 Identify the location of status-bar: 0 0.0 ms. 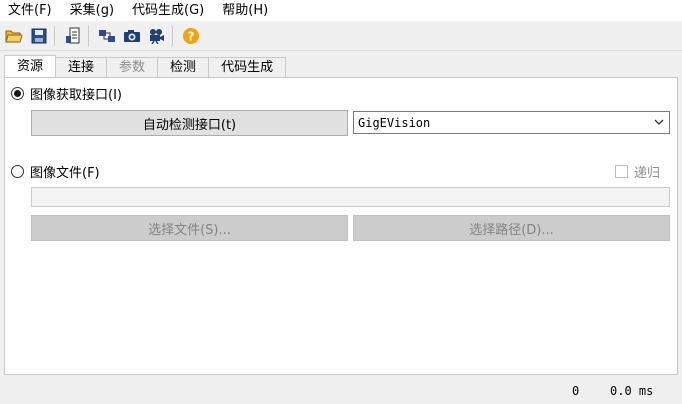
(341, 392).